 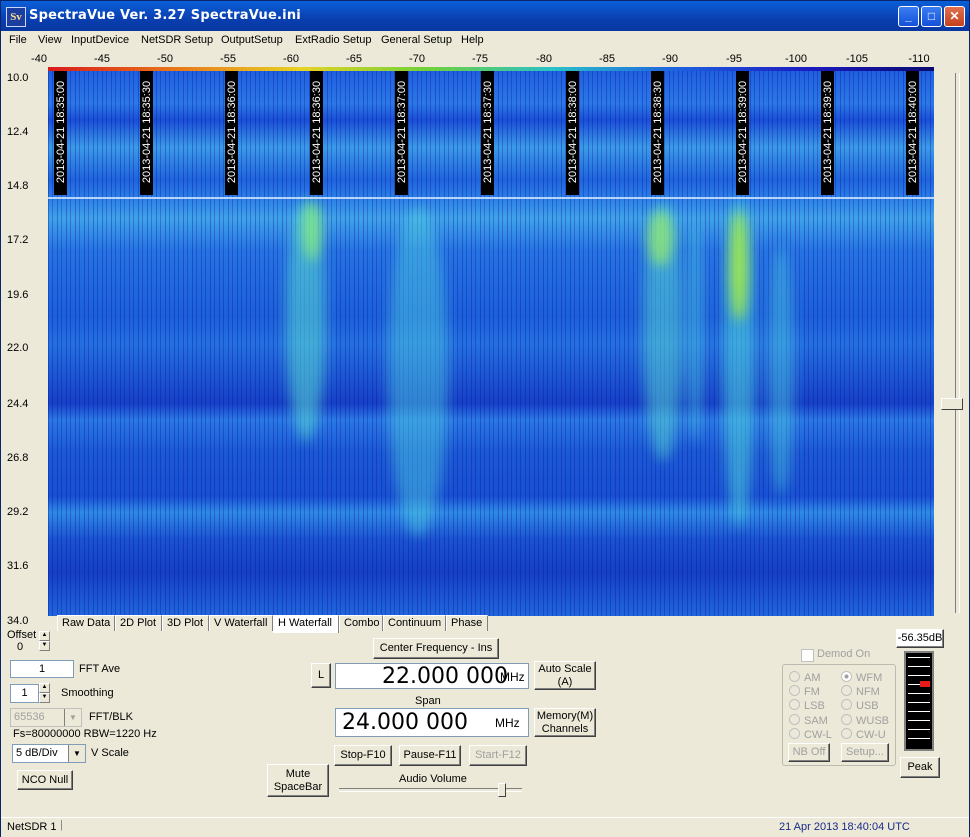 I want to click on tab-phase: Phase, so click(x=467, y=623).